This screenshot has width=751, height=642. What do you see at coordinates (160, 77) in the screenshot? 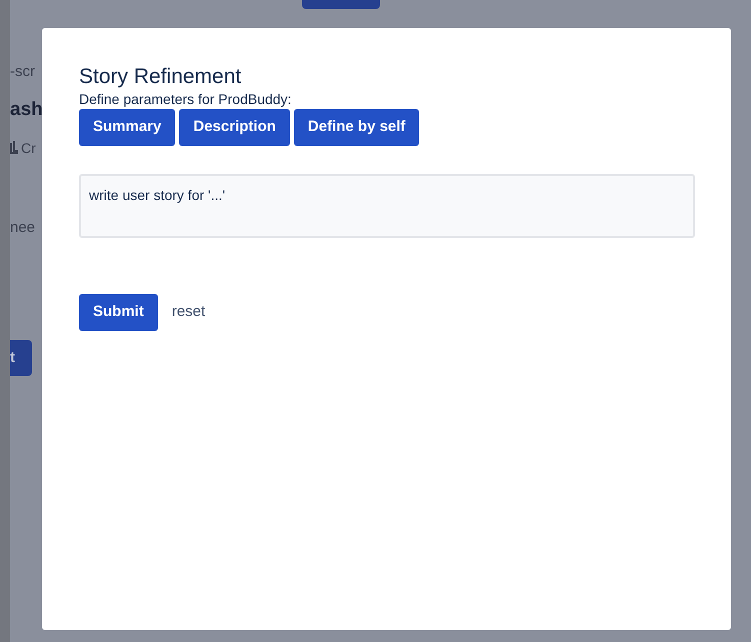
I see `dialog-title: Story Refinement` at bounding box center [160, 77].